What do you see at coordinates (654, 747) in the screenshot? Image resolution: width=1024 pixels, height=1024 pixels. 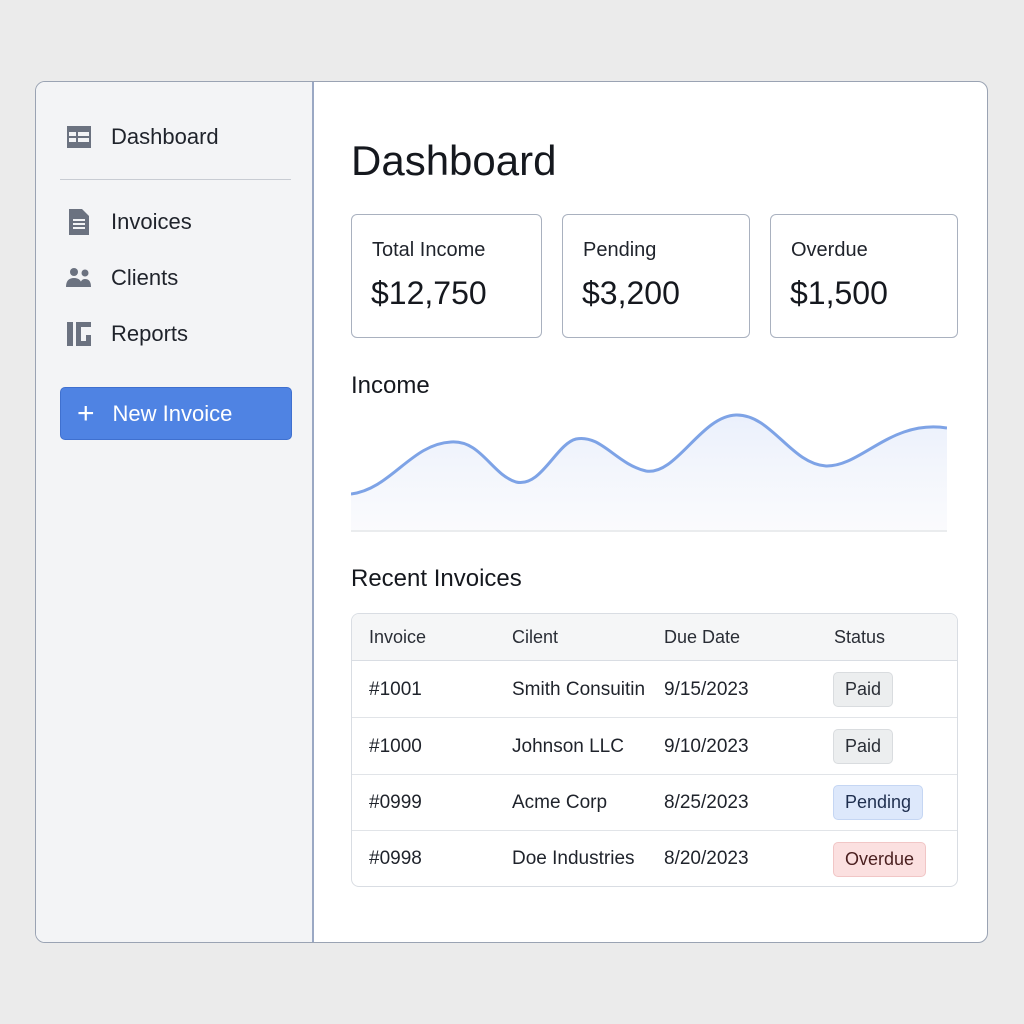 I see `table-row: #1000 Johnson LLC 9/10/2023 Paid` at bounding box center [654, 747].